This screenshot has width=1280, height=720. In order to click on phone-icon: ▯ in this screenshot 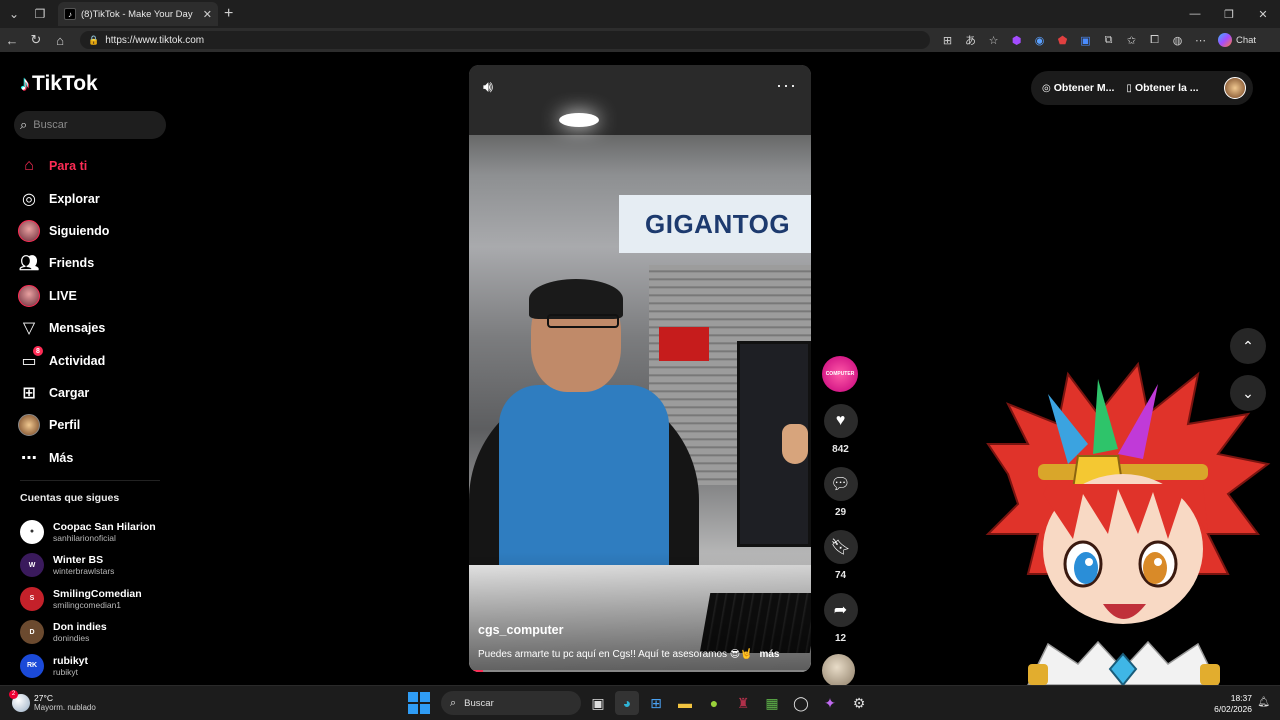, I will do `click(1129, 88)`.